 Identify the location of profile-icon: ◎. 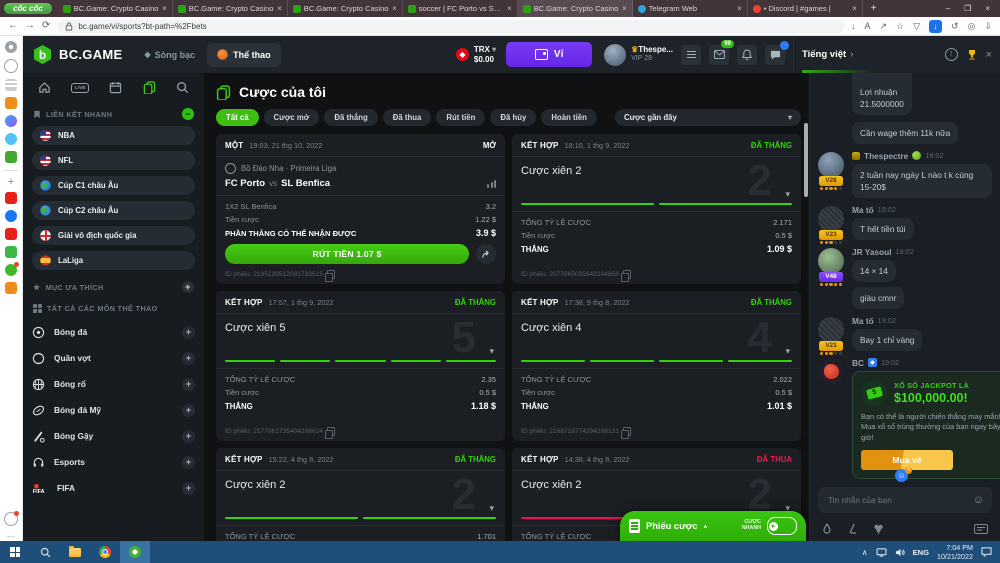
(972, 26).